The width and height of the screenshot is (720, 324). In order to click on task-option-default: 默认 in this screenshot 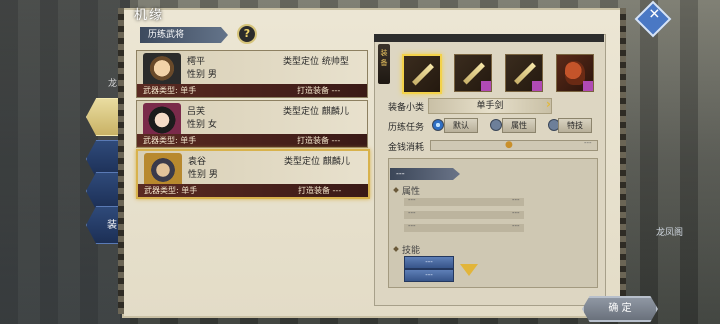, I will do `click(461, 125)`.